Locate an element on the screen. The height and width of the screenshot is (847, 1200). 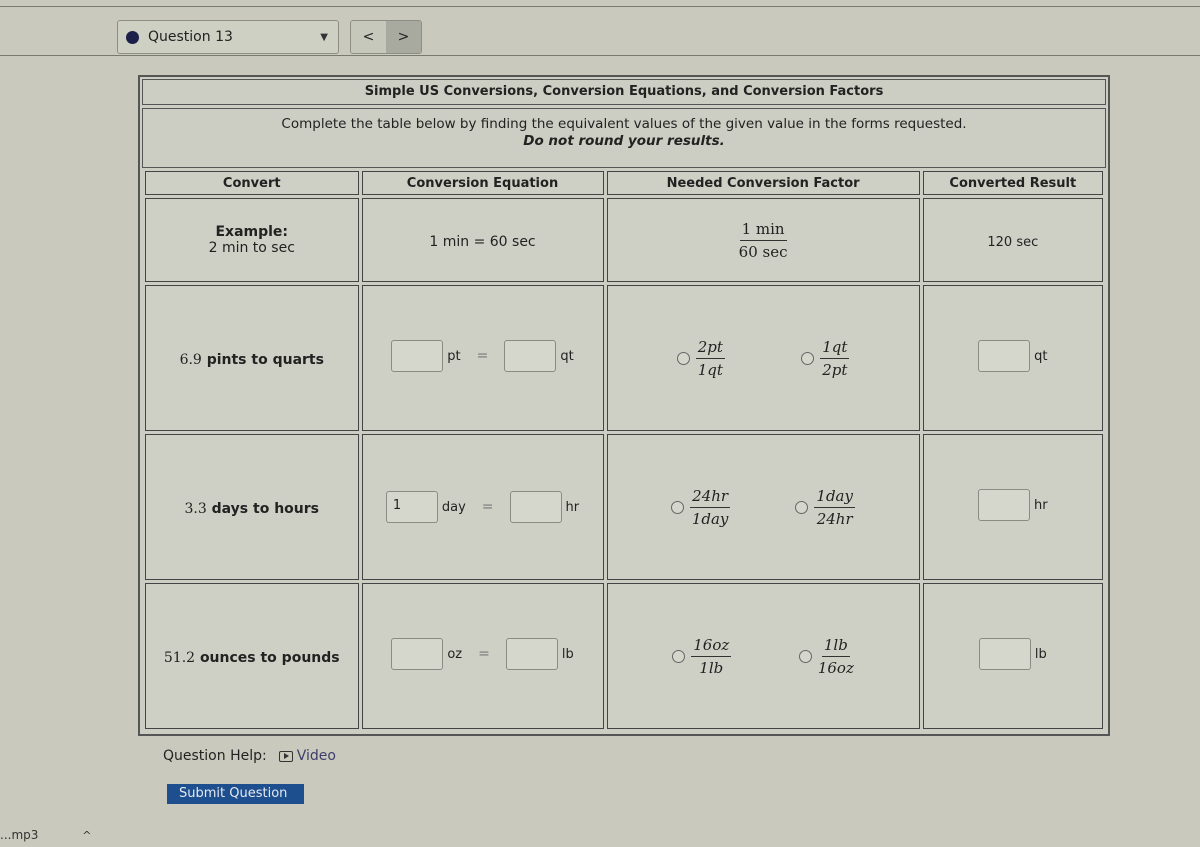
factor-denominator: 16oz is located at coordinates (835, 667).